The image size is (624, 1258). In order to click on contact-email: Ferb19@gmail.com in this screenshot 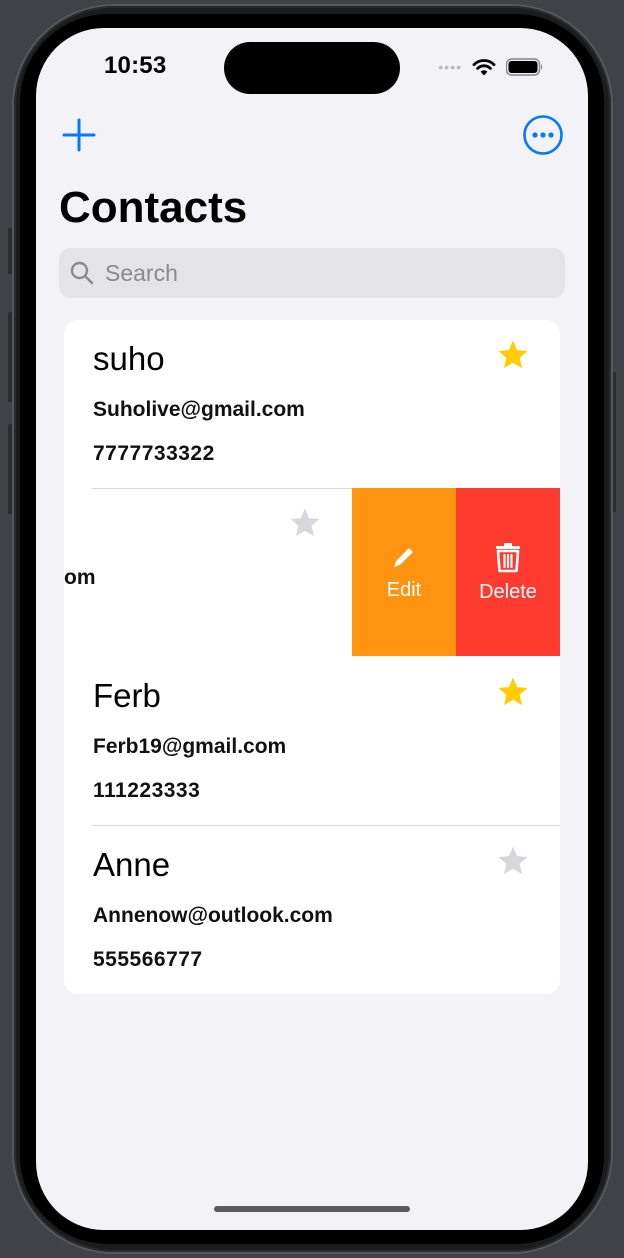, I will do `click(190, 746)`.